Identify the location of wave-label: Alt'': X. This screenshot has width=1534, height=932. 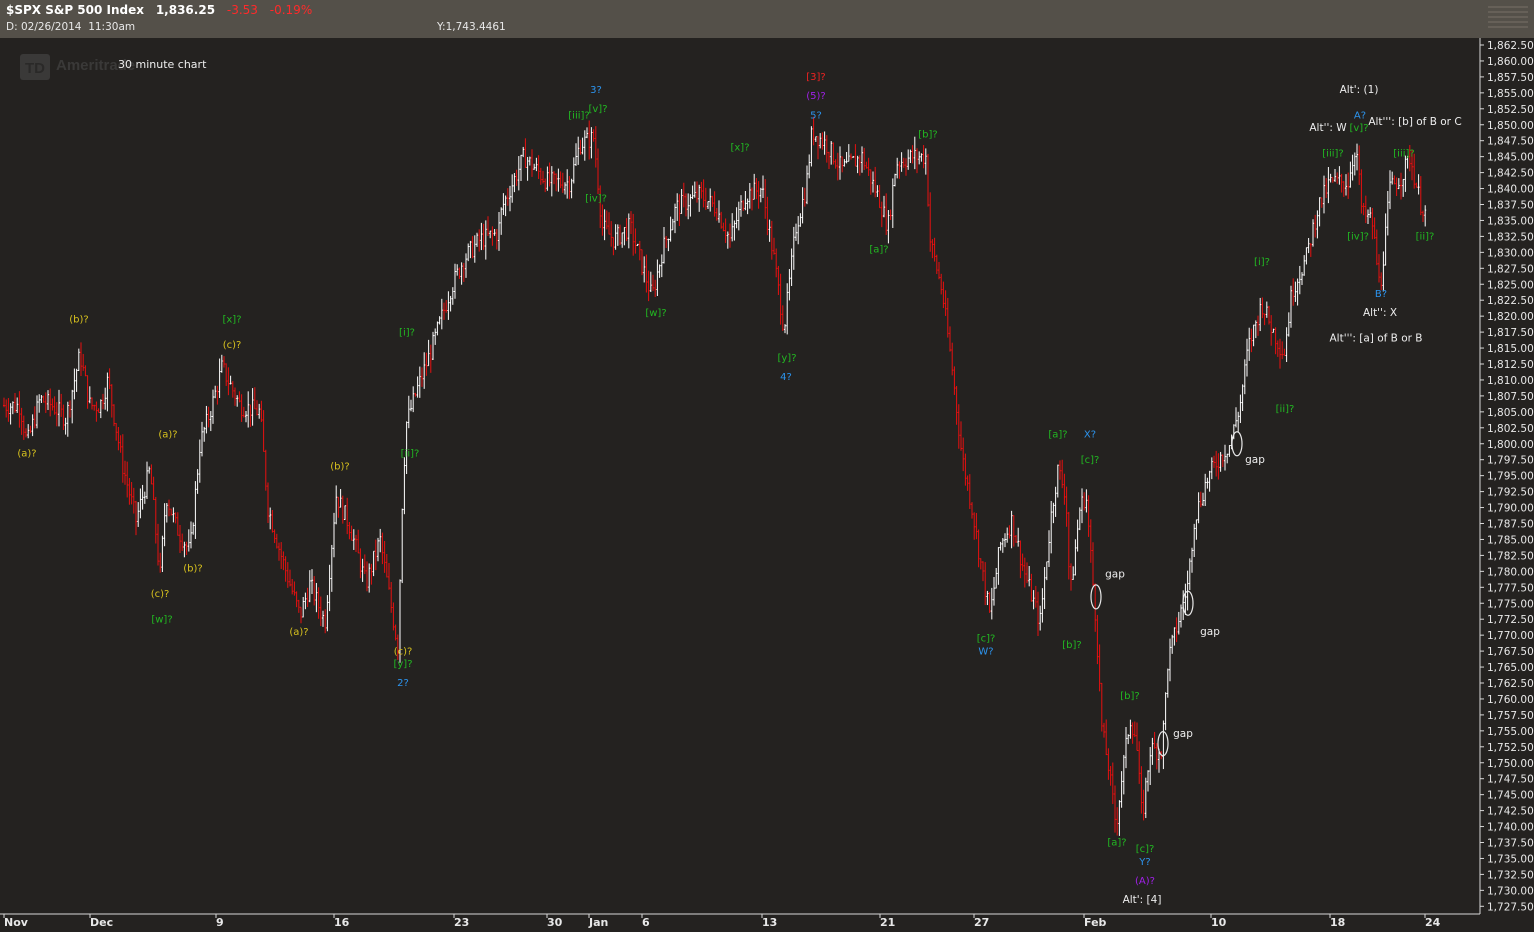
(1380, 313).